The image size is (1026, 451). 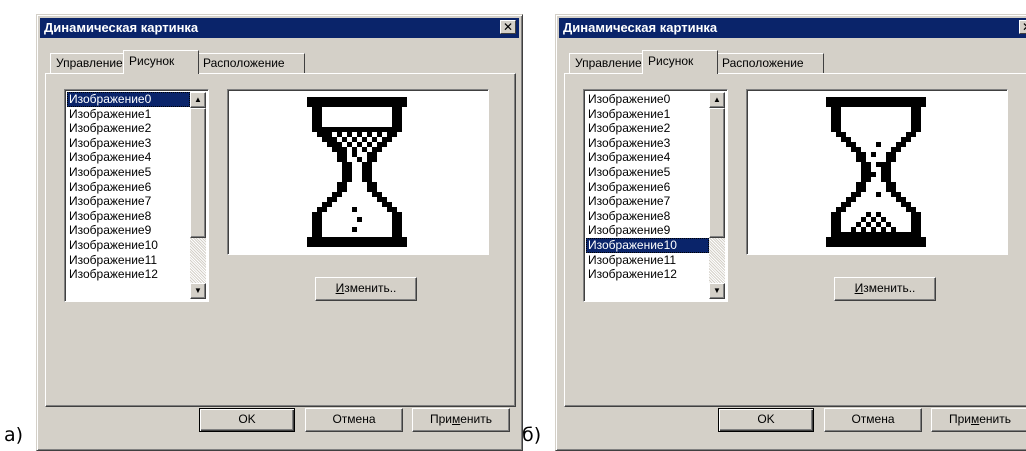 What do you see at coordinates (14, 435) in the screenshot?
I see `figure-label: а)` at bounding box center [14, 435].